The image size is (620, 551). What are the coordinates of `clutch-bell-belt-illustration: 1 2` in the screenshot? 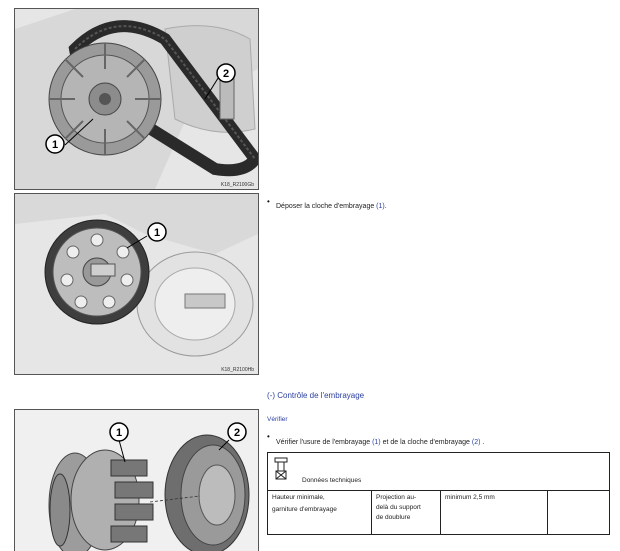 It's located at (136, 99).